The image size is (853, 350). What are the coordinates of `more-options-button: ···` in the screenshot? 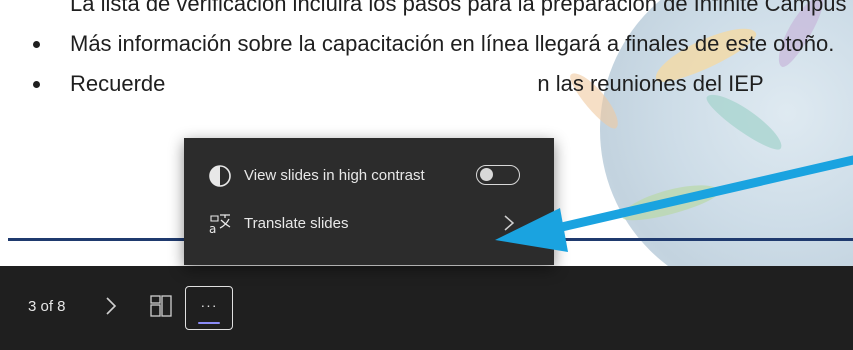 It's located at (209, 308).